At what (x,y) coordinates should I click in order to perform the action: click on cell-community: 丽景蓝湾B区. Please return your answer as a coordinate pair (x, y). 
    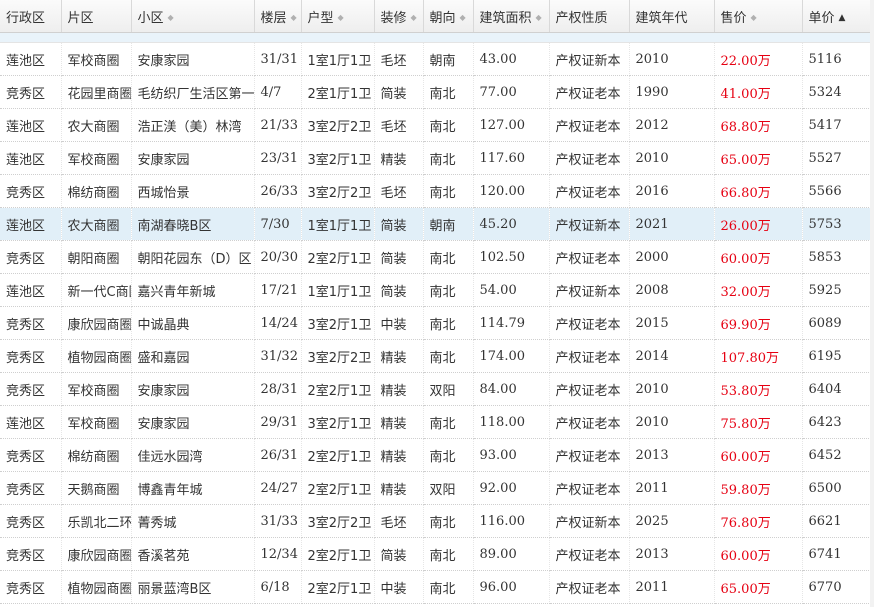
    Looking at the image, I should click on (193, 587).